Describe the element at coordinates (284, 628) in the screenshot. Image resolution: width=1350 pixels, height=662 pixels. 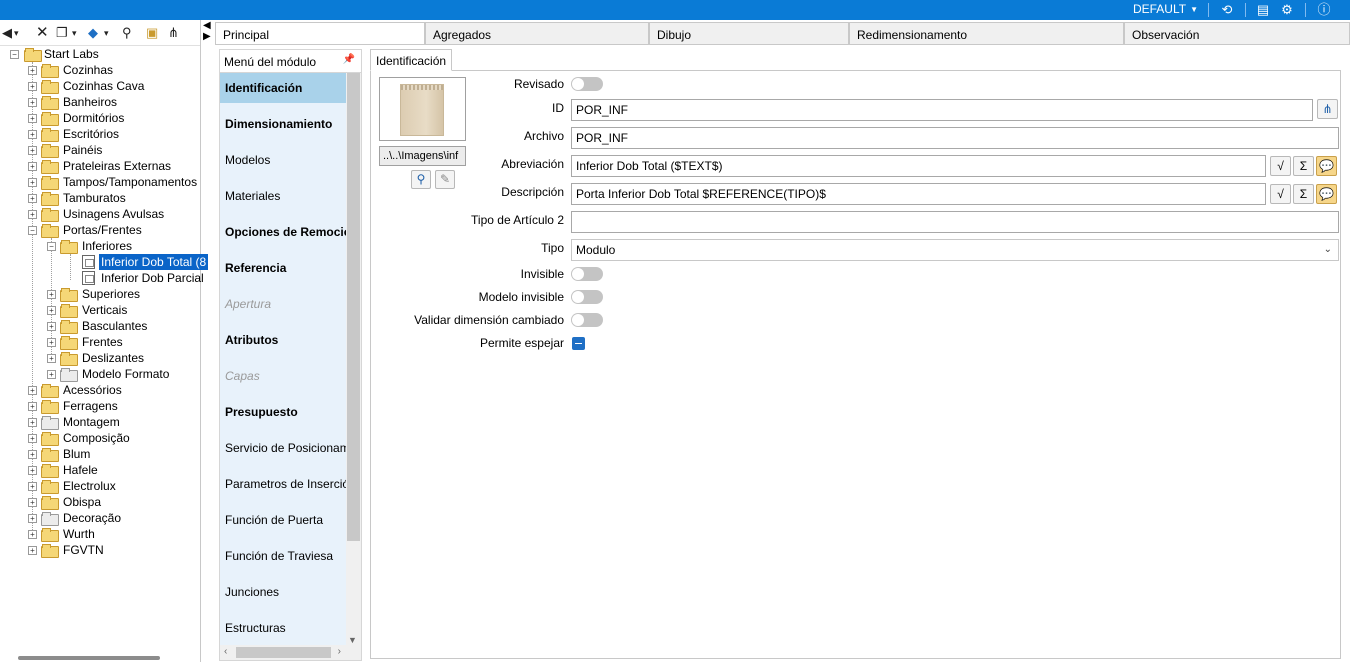
I see `menu-item-estructuras: Estructuras` at that location.